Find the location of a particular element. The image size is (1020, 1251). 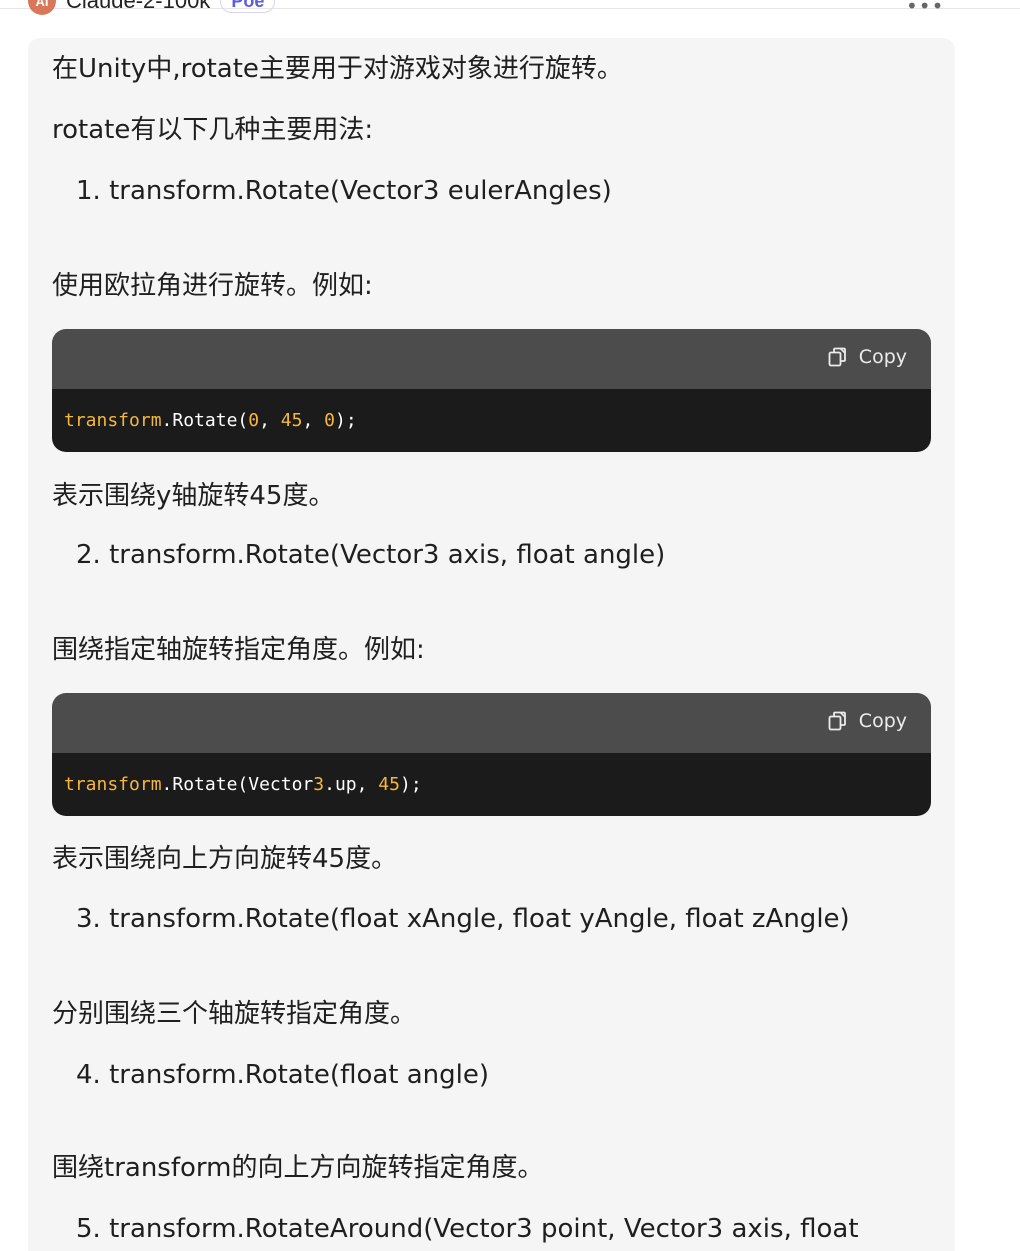

bot-header: AI Claude-2-100k Poe is located at coordinates (152, 8).